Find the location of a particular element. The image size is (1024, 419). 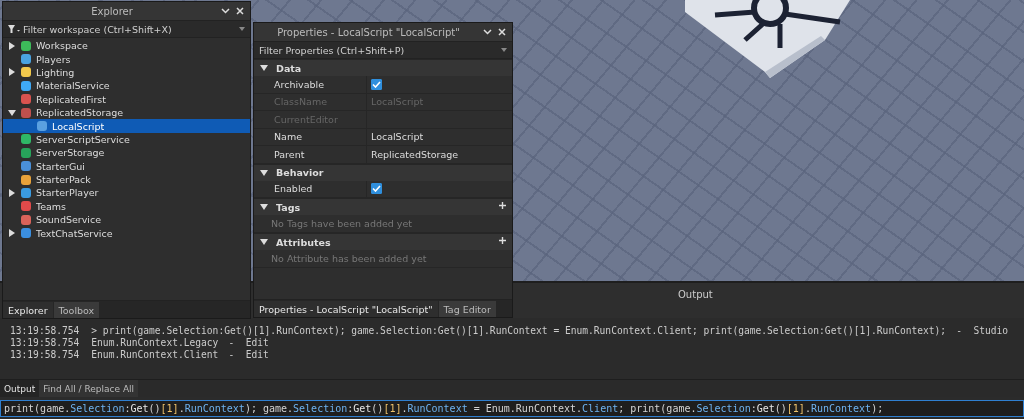

output-tab: Find All / Replace All is located at coordinates (89, 388).